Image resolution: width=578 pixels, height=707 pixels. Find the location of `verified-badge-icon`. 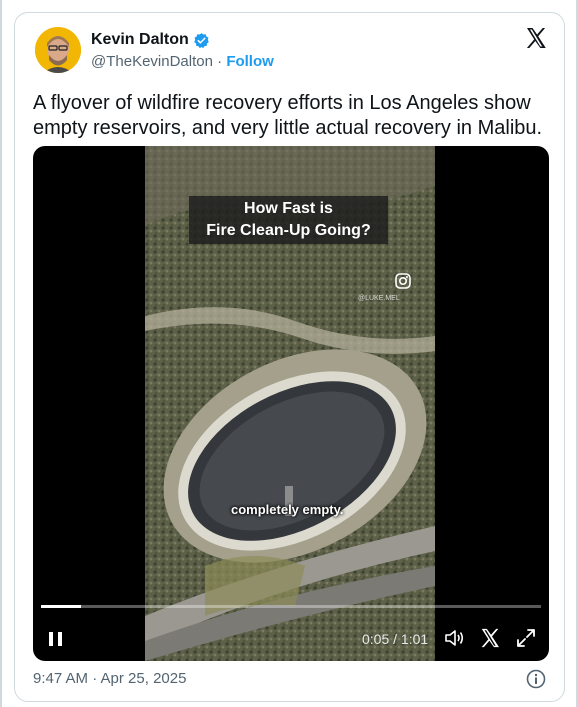

verified-badge-icon is located at coordinates (201, 40).